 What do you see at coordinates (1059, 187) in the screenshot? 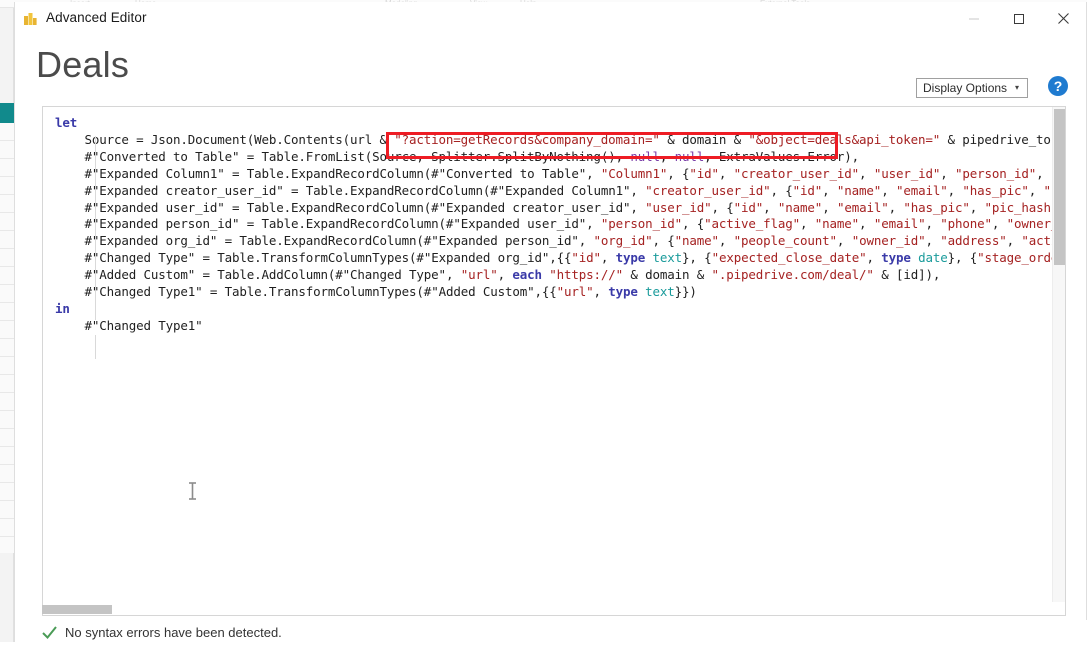
I see `vertical-scrollbar-thumb` at bounding box center [1059, 187].